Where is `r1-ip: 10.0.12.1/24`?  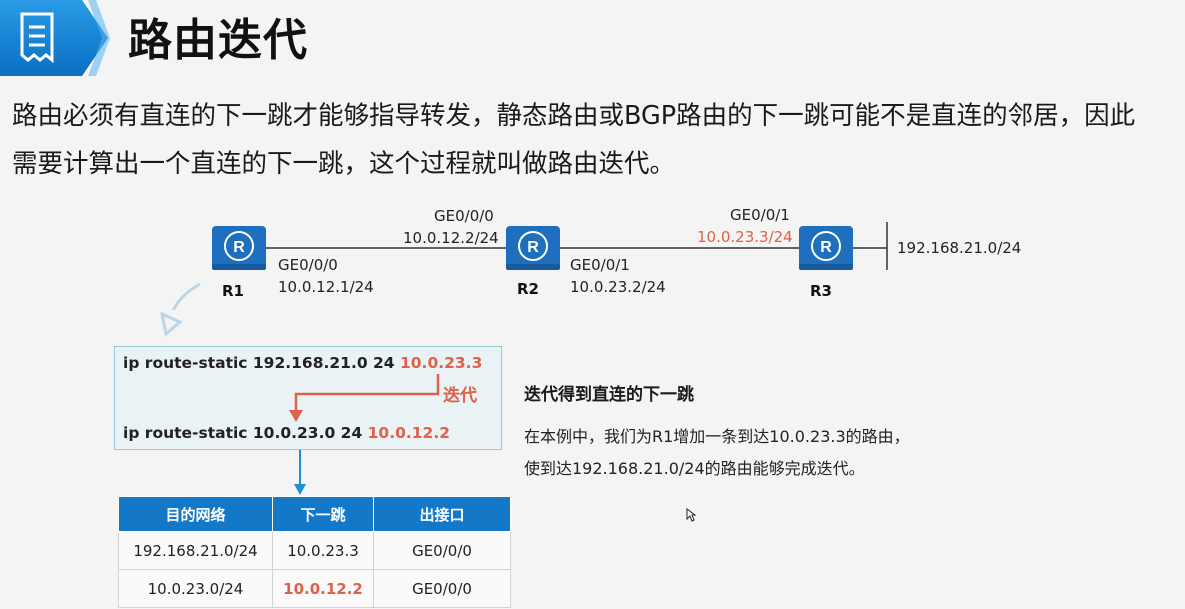 r1-ip: 10.0.12.1/24 is located at coordinates (326, 287).